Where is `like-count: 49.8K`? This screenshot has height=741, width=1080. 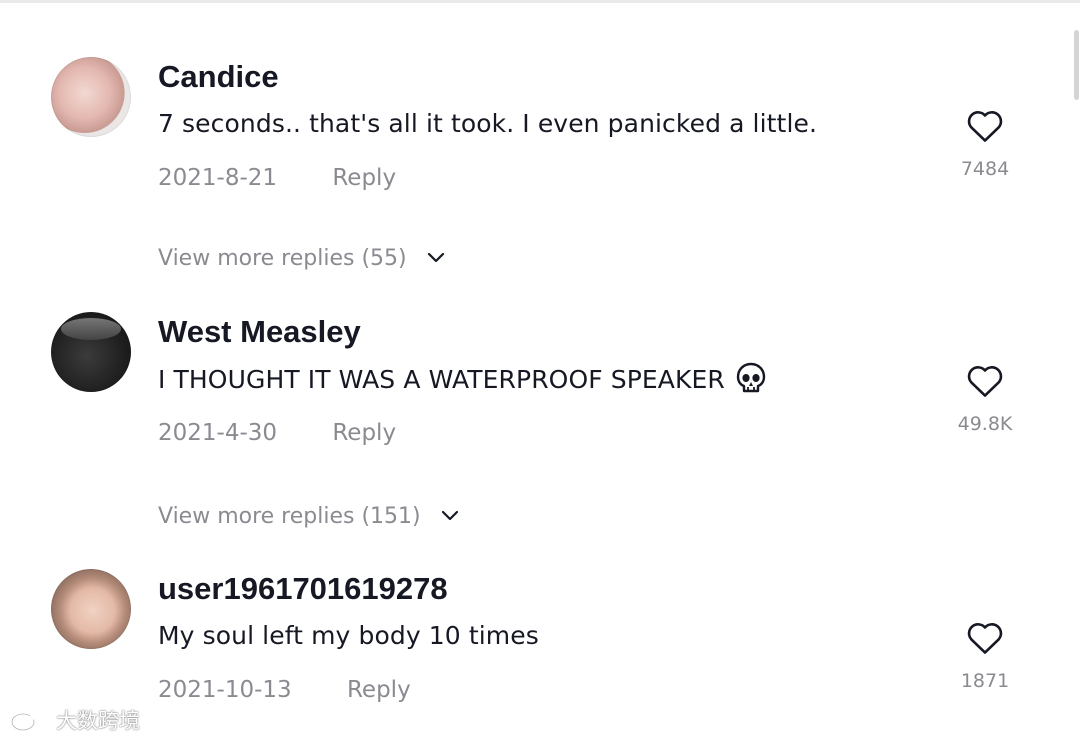
like-count: 49.8K is located at coordinates (985, 424).